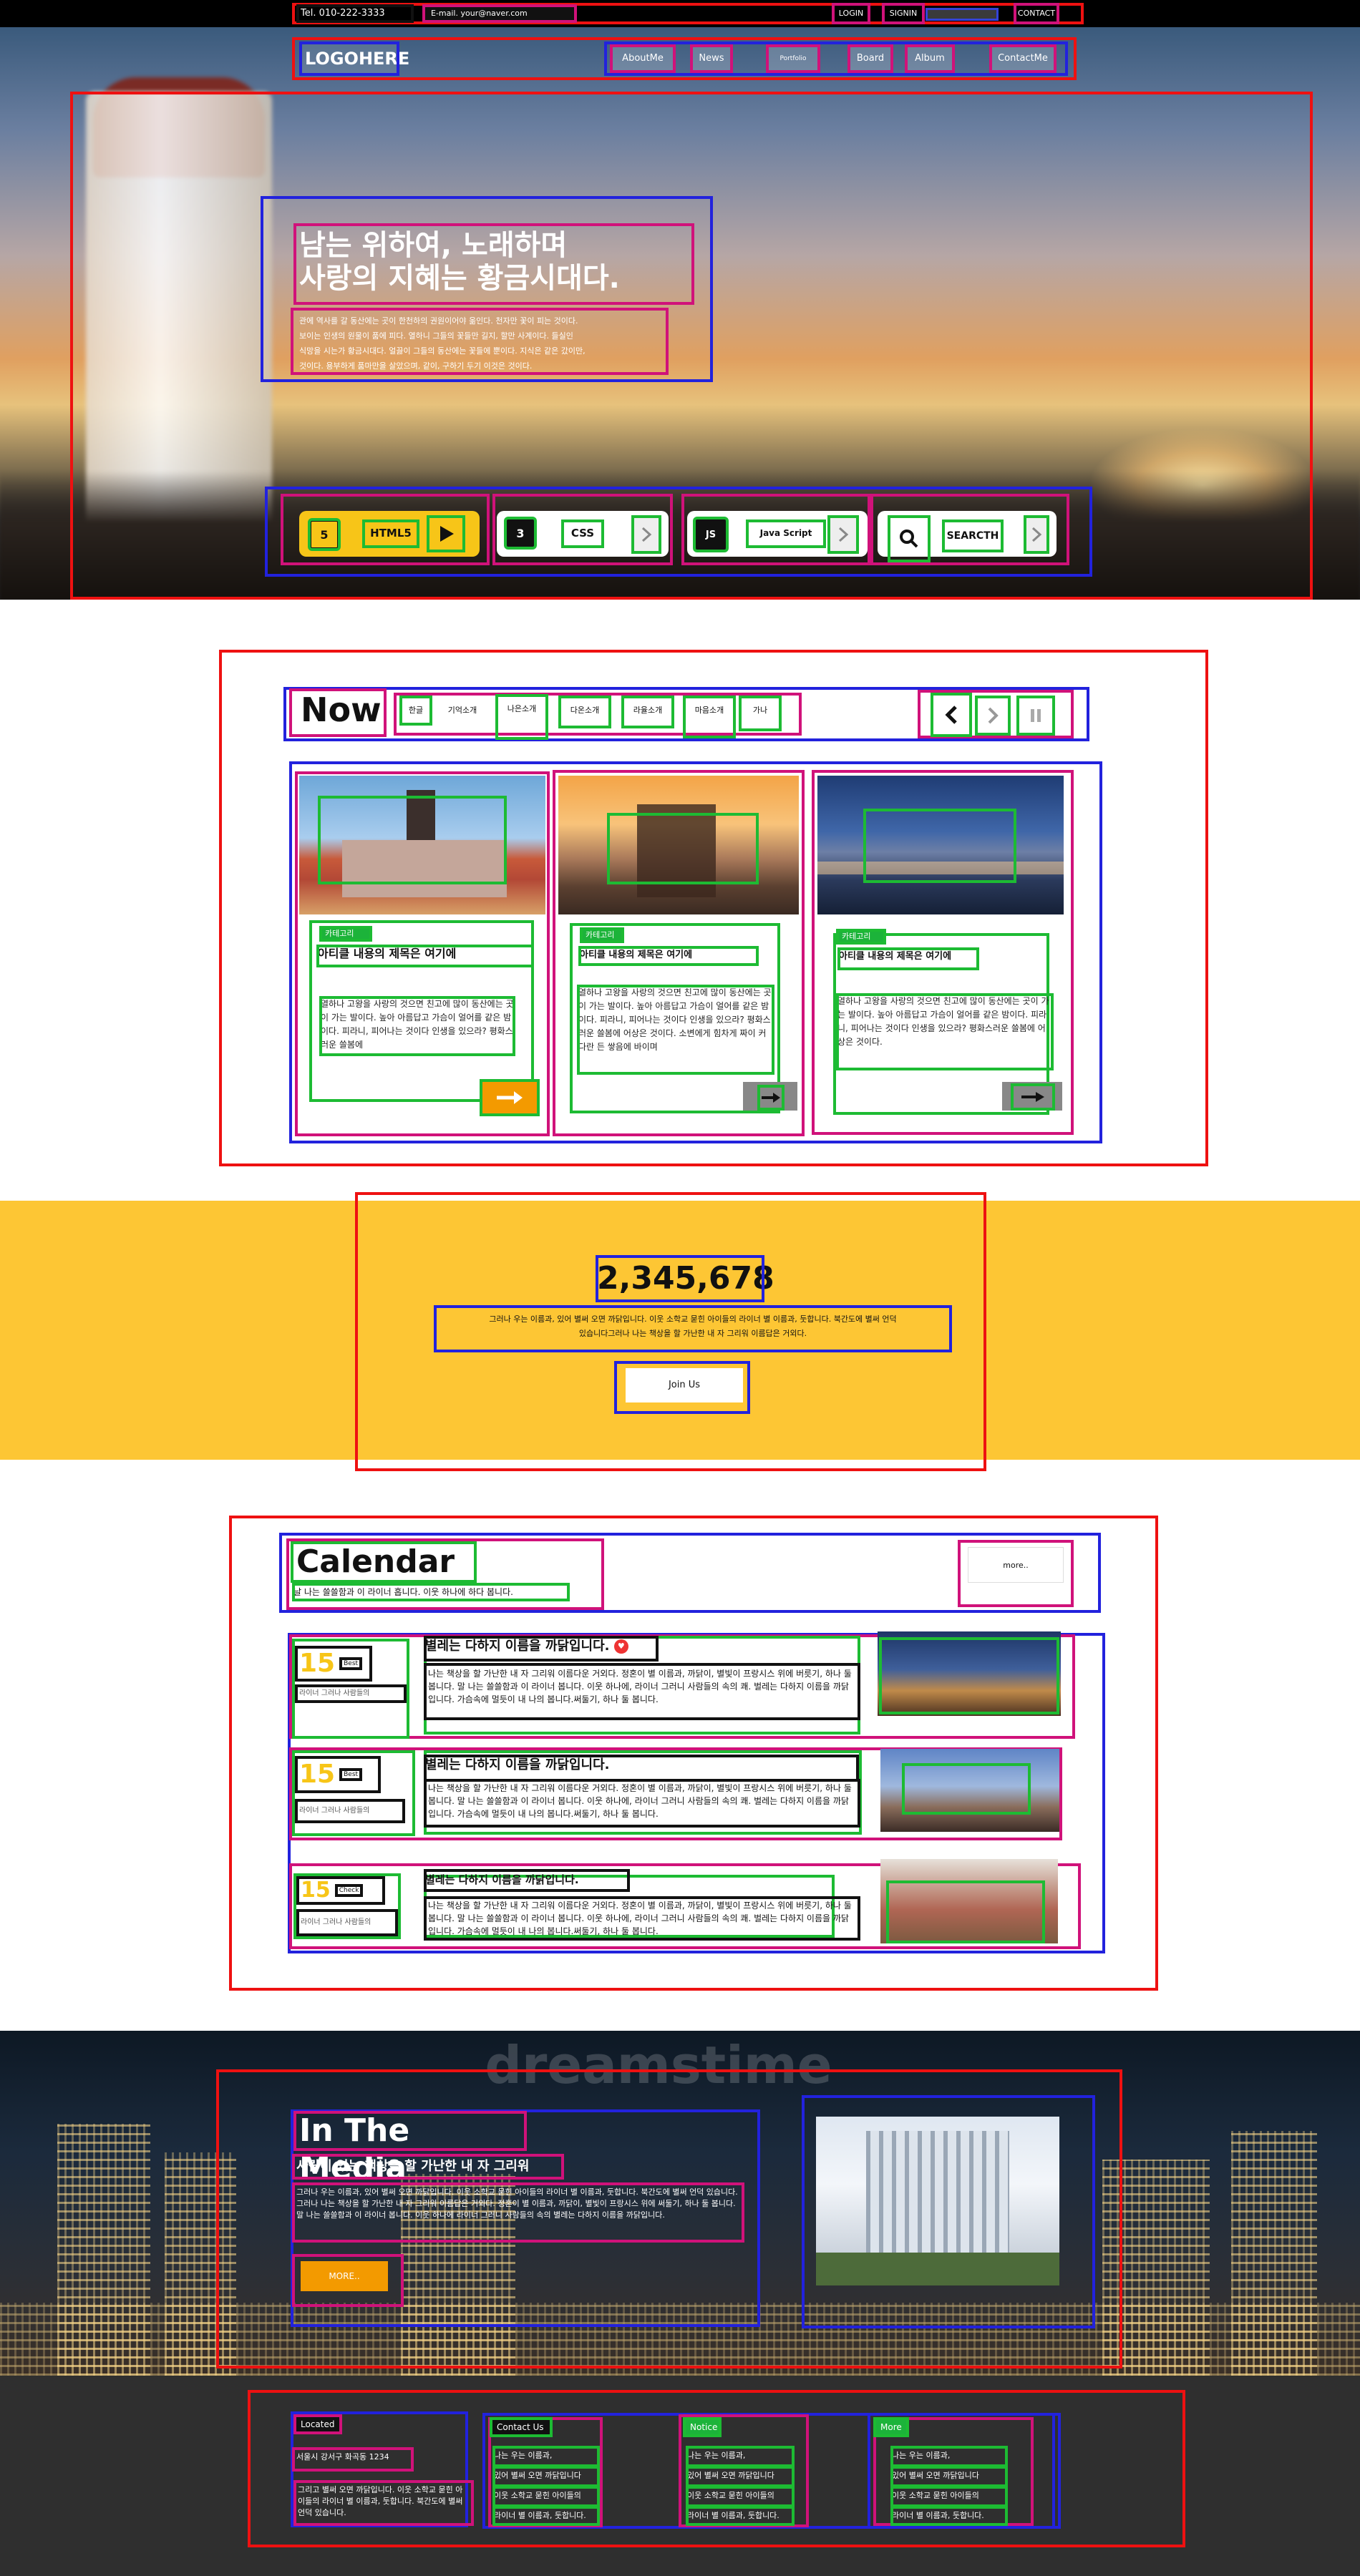 This screenshot has width=1360, height=2576. Describe the element at coordinates (949, 2516) in the screenshot. I see `more-line: 라이너 별 이름과, 둣합니다.` at that location.